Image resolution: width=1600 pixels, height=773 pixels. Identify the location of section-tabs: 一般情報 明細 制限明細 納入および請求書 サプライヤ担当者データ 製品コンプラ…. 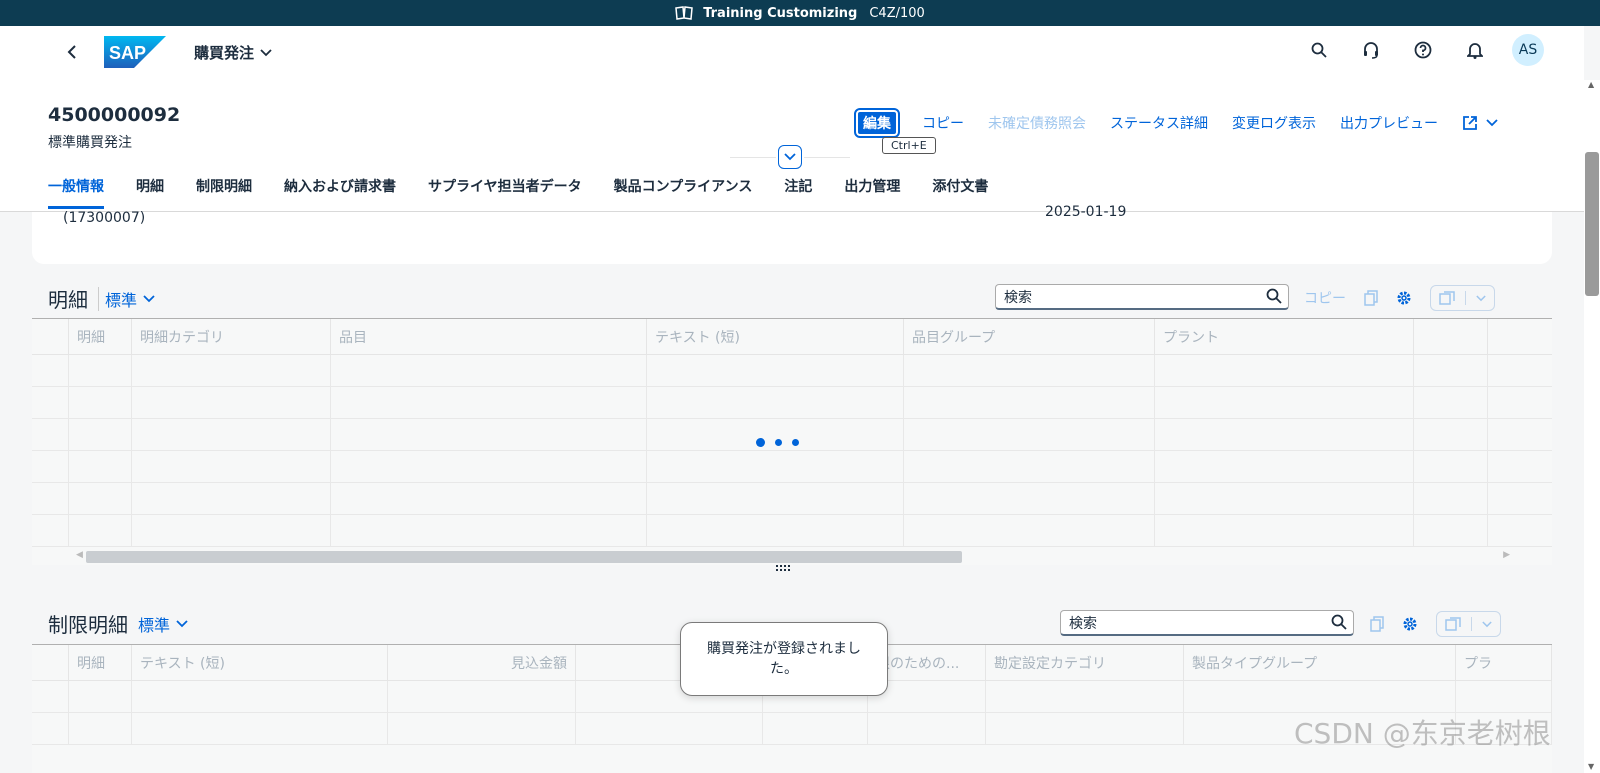
(518, 192).